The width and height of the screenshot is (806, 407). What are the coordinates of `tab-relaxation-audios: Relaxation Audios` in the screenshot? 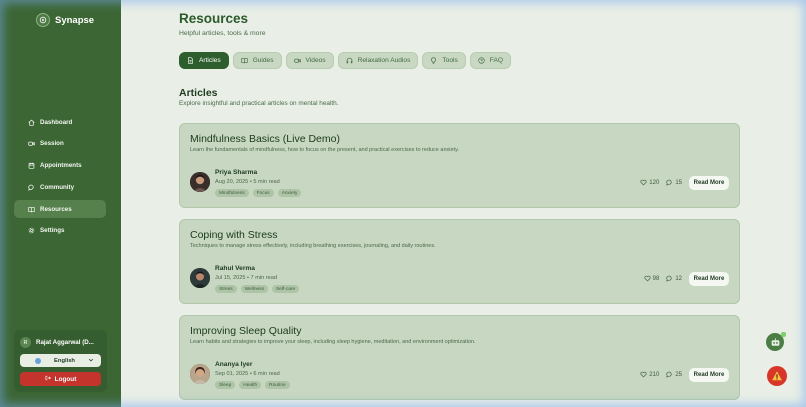 It's located at (378, 60).